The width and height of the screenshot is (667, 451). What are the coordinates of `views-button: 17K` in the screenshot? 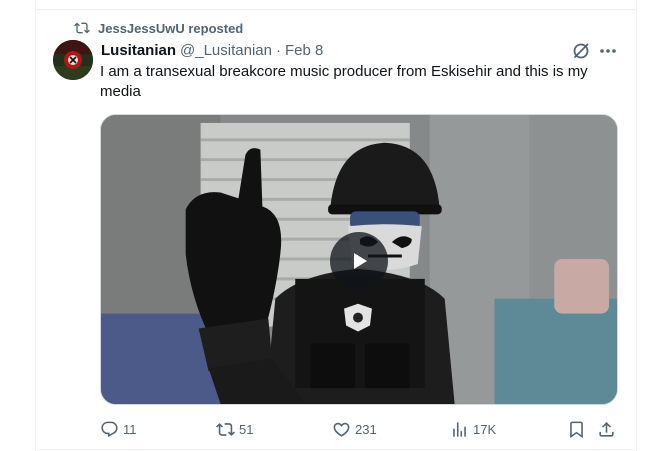 It's located at (473, 429).